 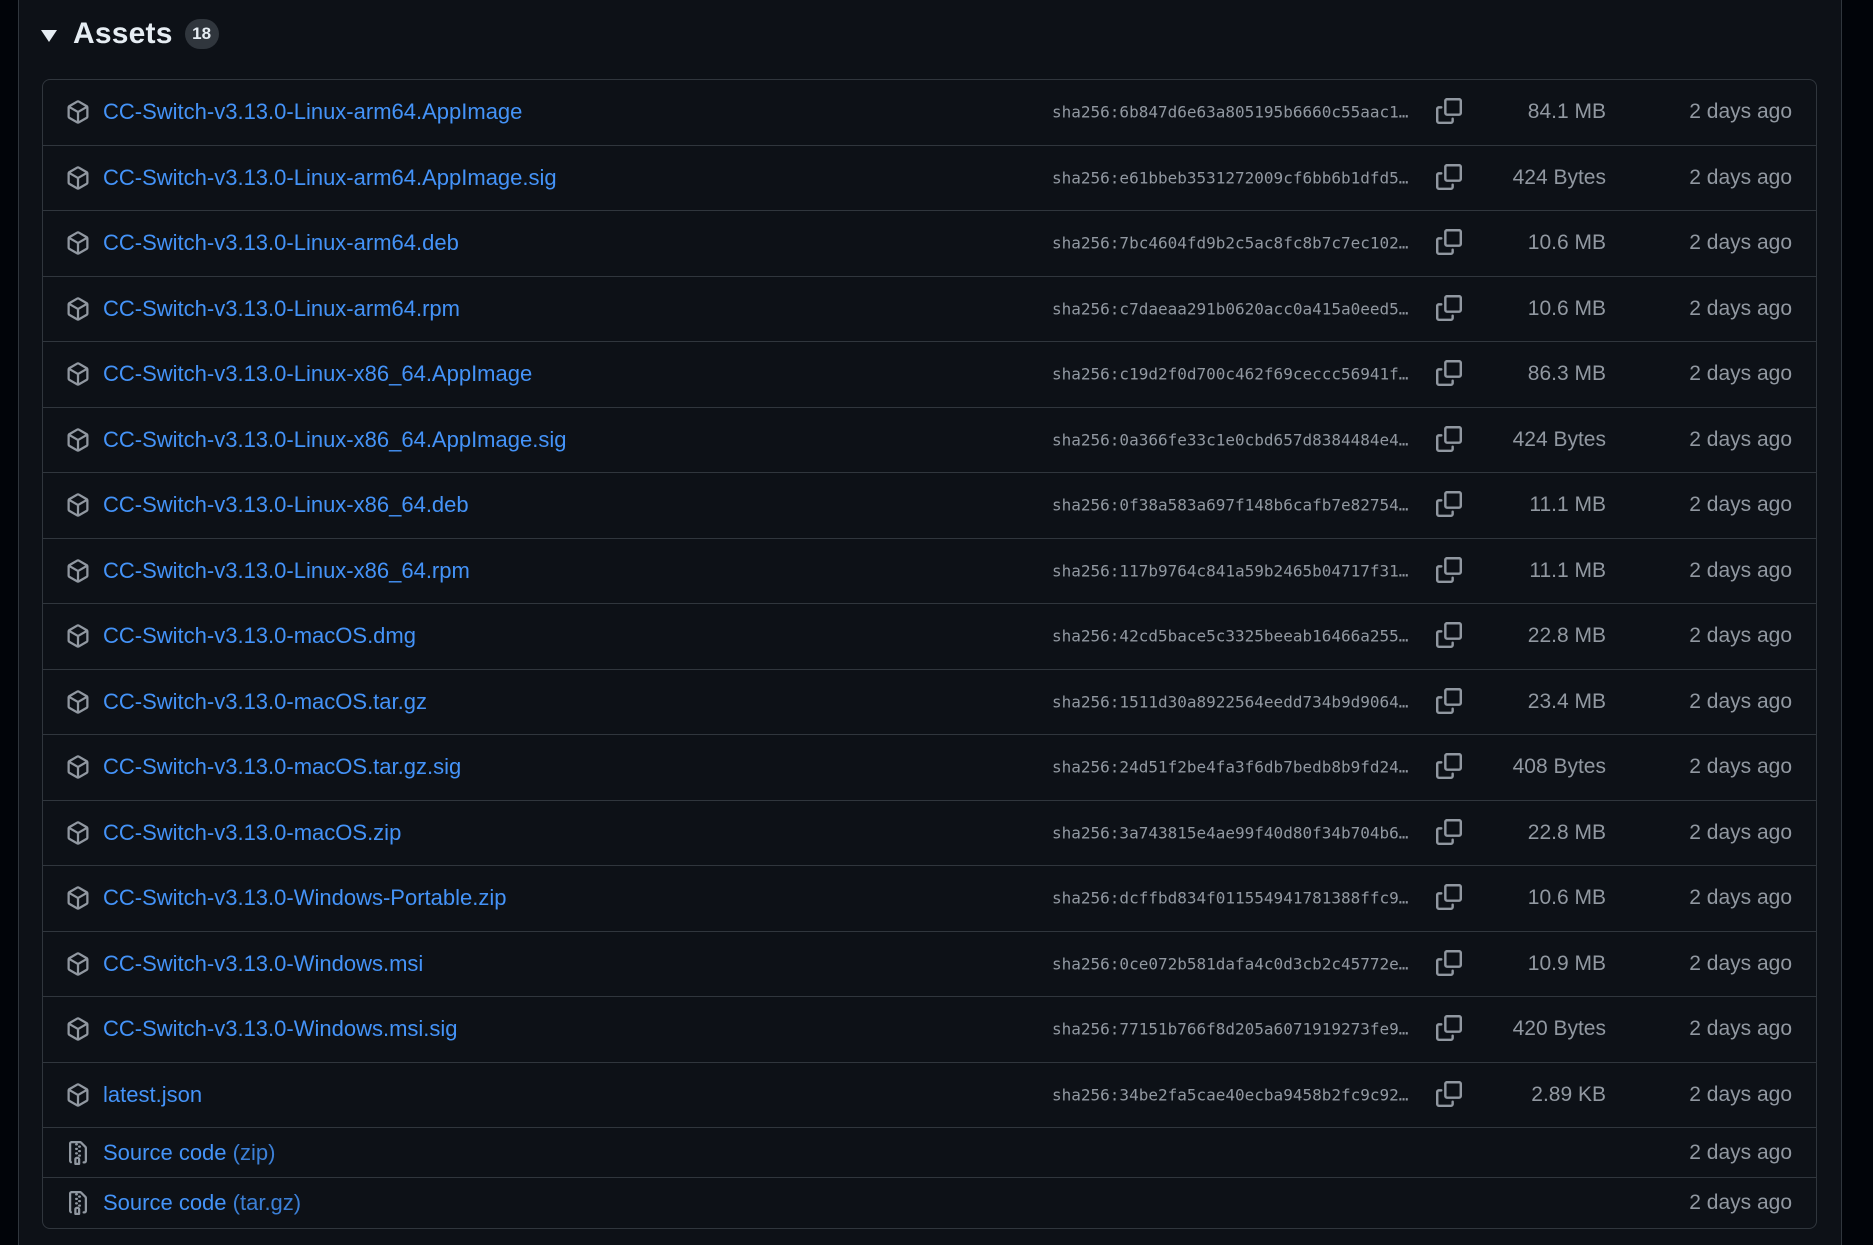 I want to click on source-code-link: Source code (tar.gz), so click(x=202, y=1203).